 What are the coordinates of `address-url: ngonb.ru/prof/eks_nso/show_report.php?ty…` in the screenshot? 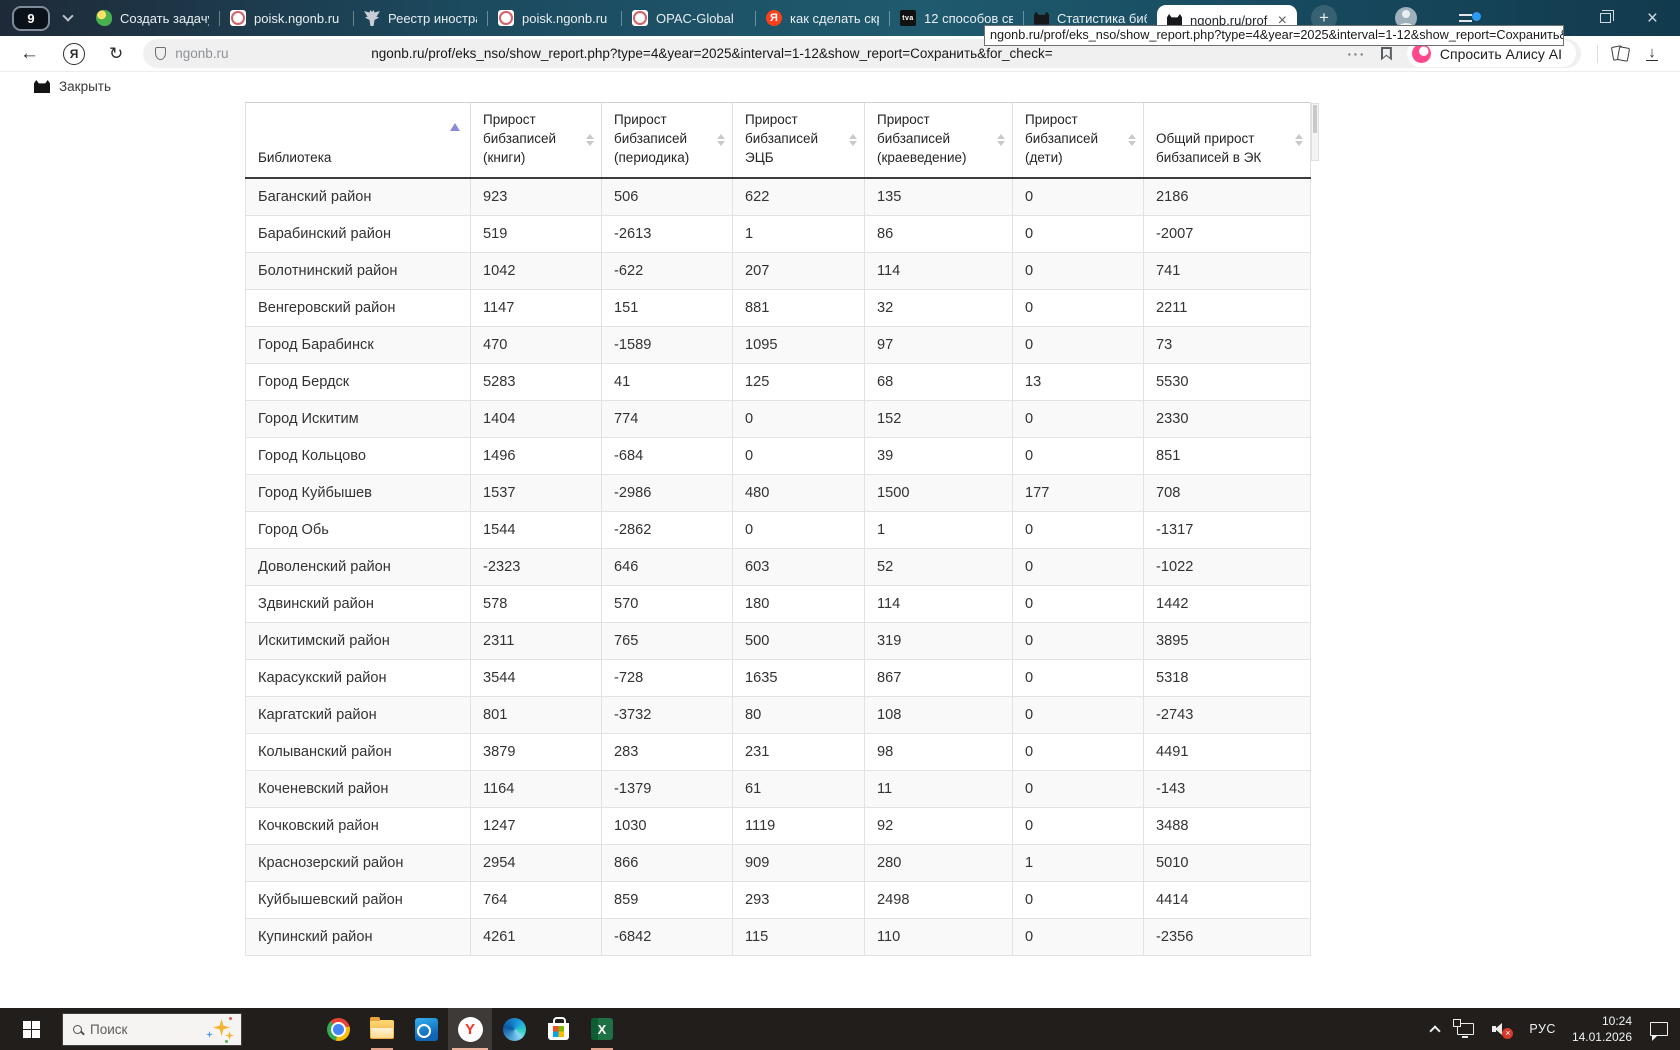 It's located at (711, 53).